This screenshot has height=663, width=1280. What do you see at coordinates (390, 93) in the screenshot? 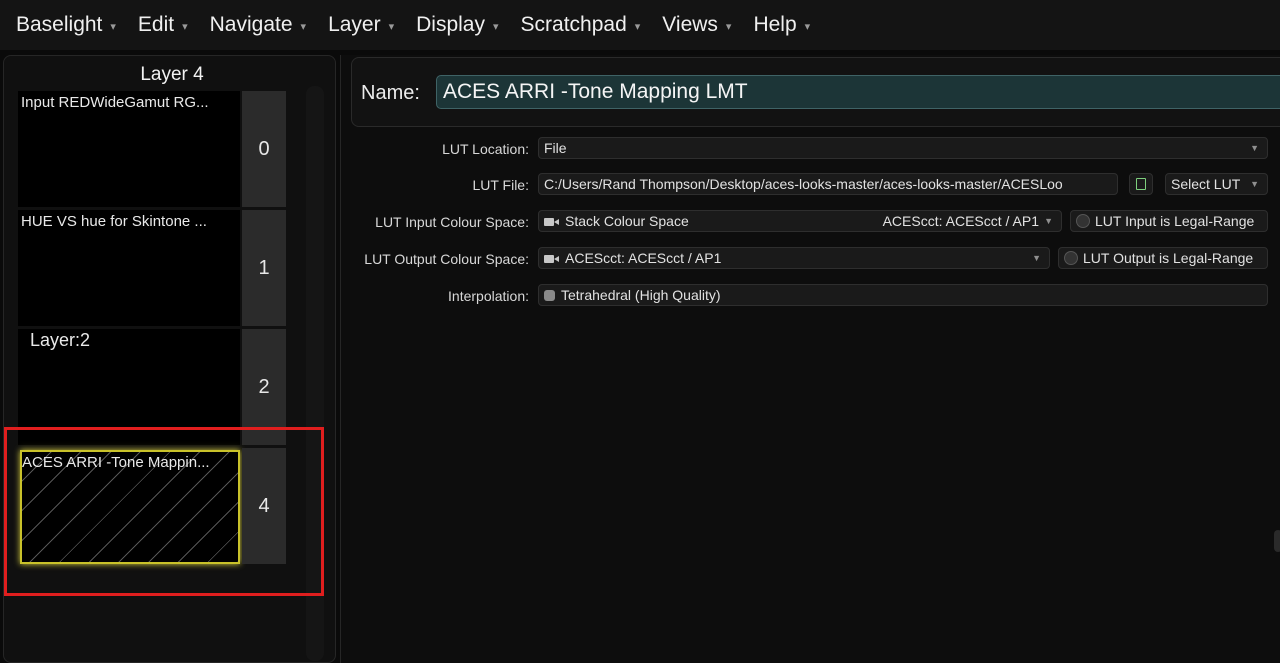
I see `name-label: Name:` at bounding box center [390, 93].